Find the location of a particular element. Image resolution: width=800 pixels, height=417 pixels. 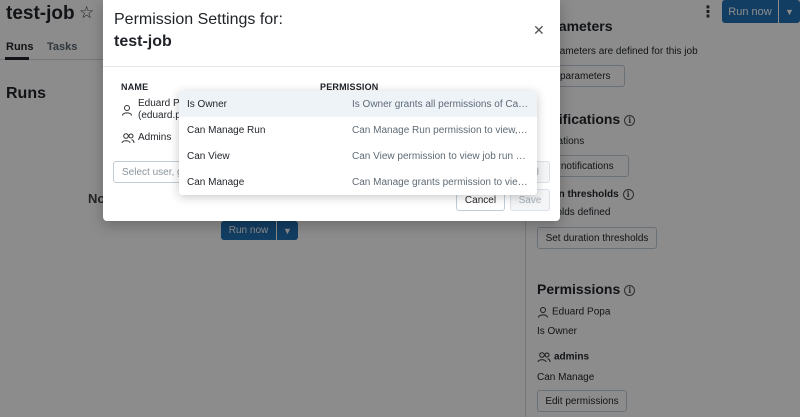

modal-subtitle: test-job is located at coordinates (143, 41).